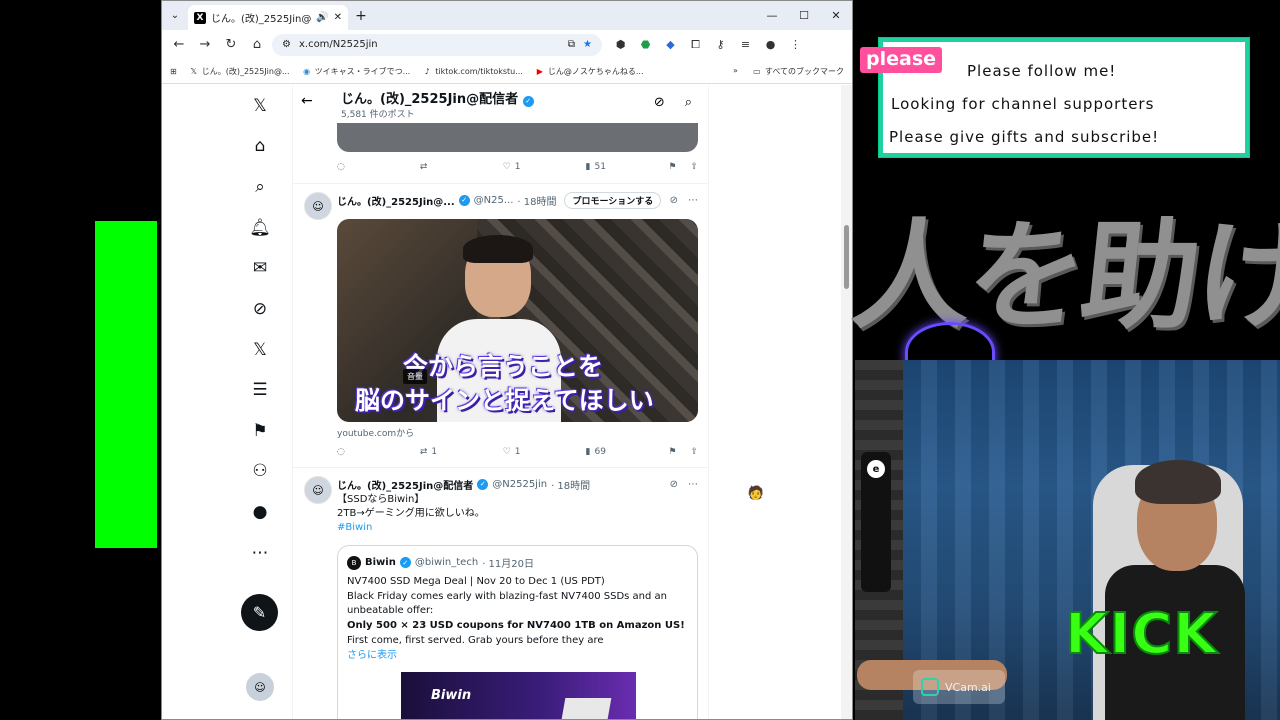 The width and height of the screenshot is (1280, 720). Describe the element at coordinates (518, 695) in the screenshot. I see `quote-image: Biwin` at that location.